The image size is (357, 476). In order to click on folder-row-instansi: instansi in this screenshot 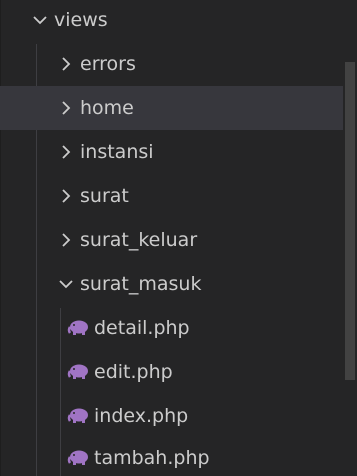, I will do `click(171, 152)`.